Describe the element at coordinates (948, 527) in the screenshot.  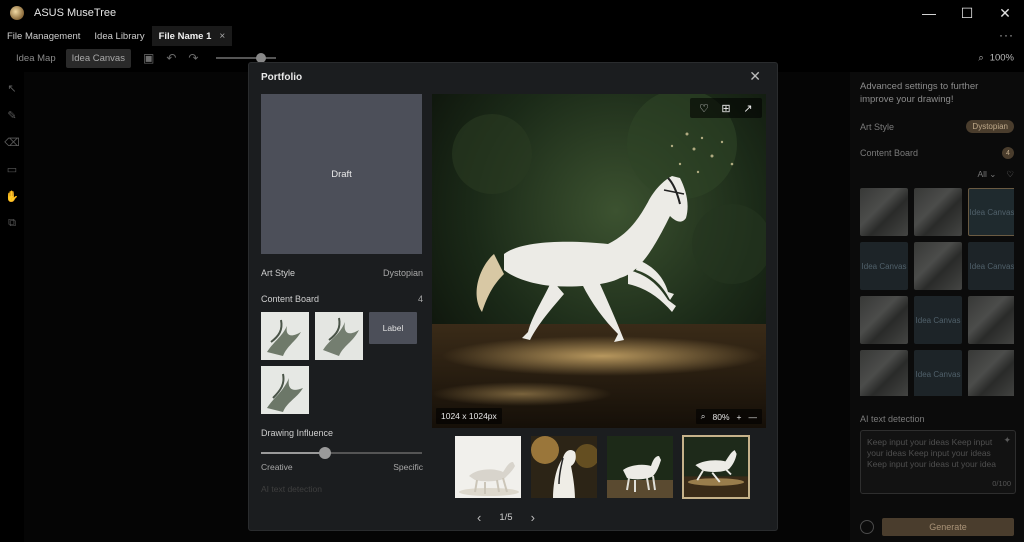
I see `generate-button: Generate` at that location.